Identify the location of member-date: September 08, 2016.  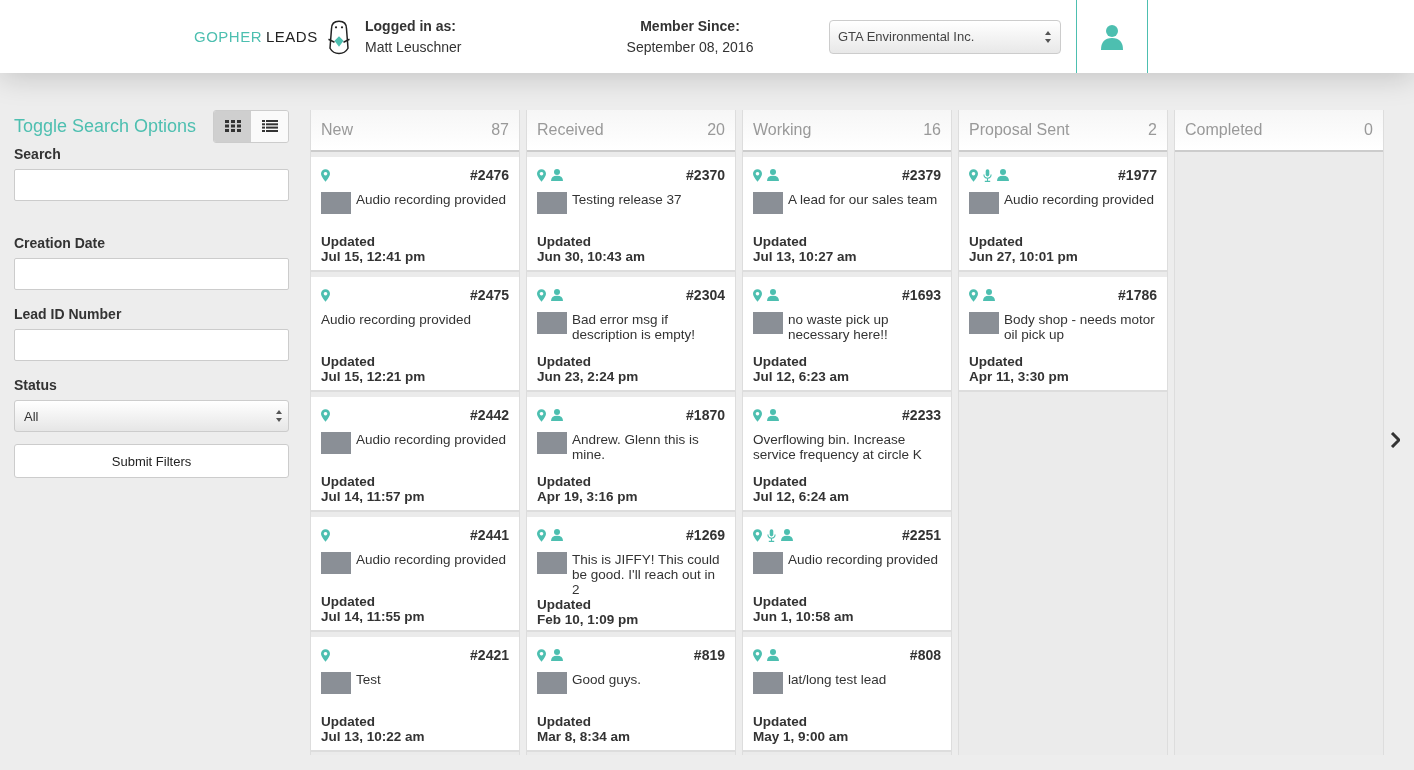
(690, 47).